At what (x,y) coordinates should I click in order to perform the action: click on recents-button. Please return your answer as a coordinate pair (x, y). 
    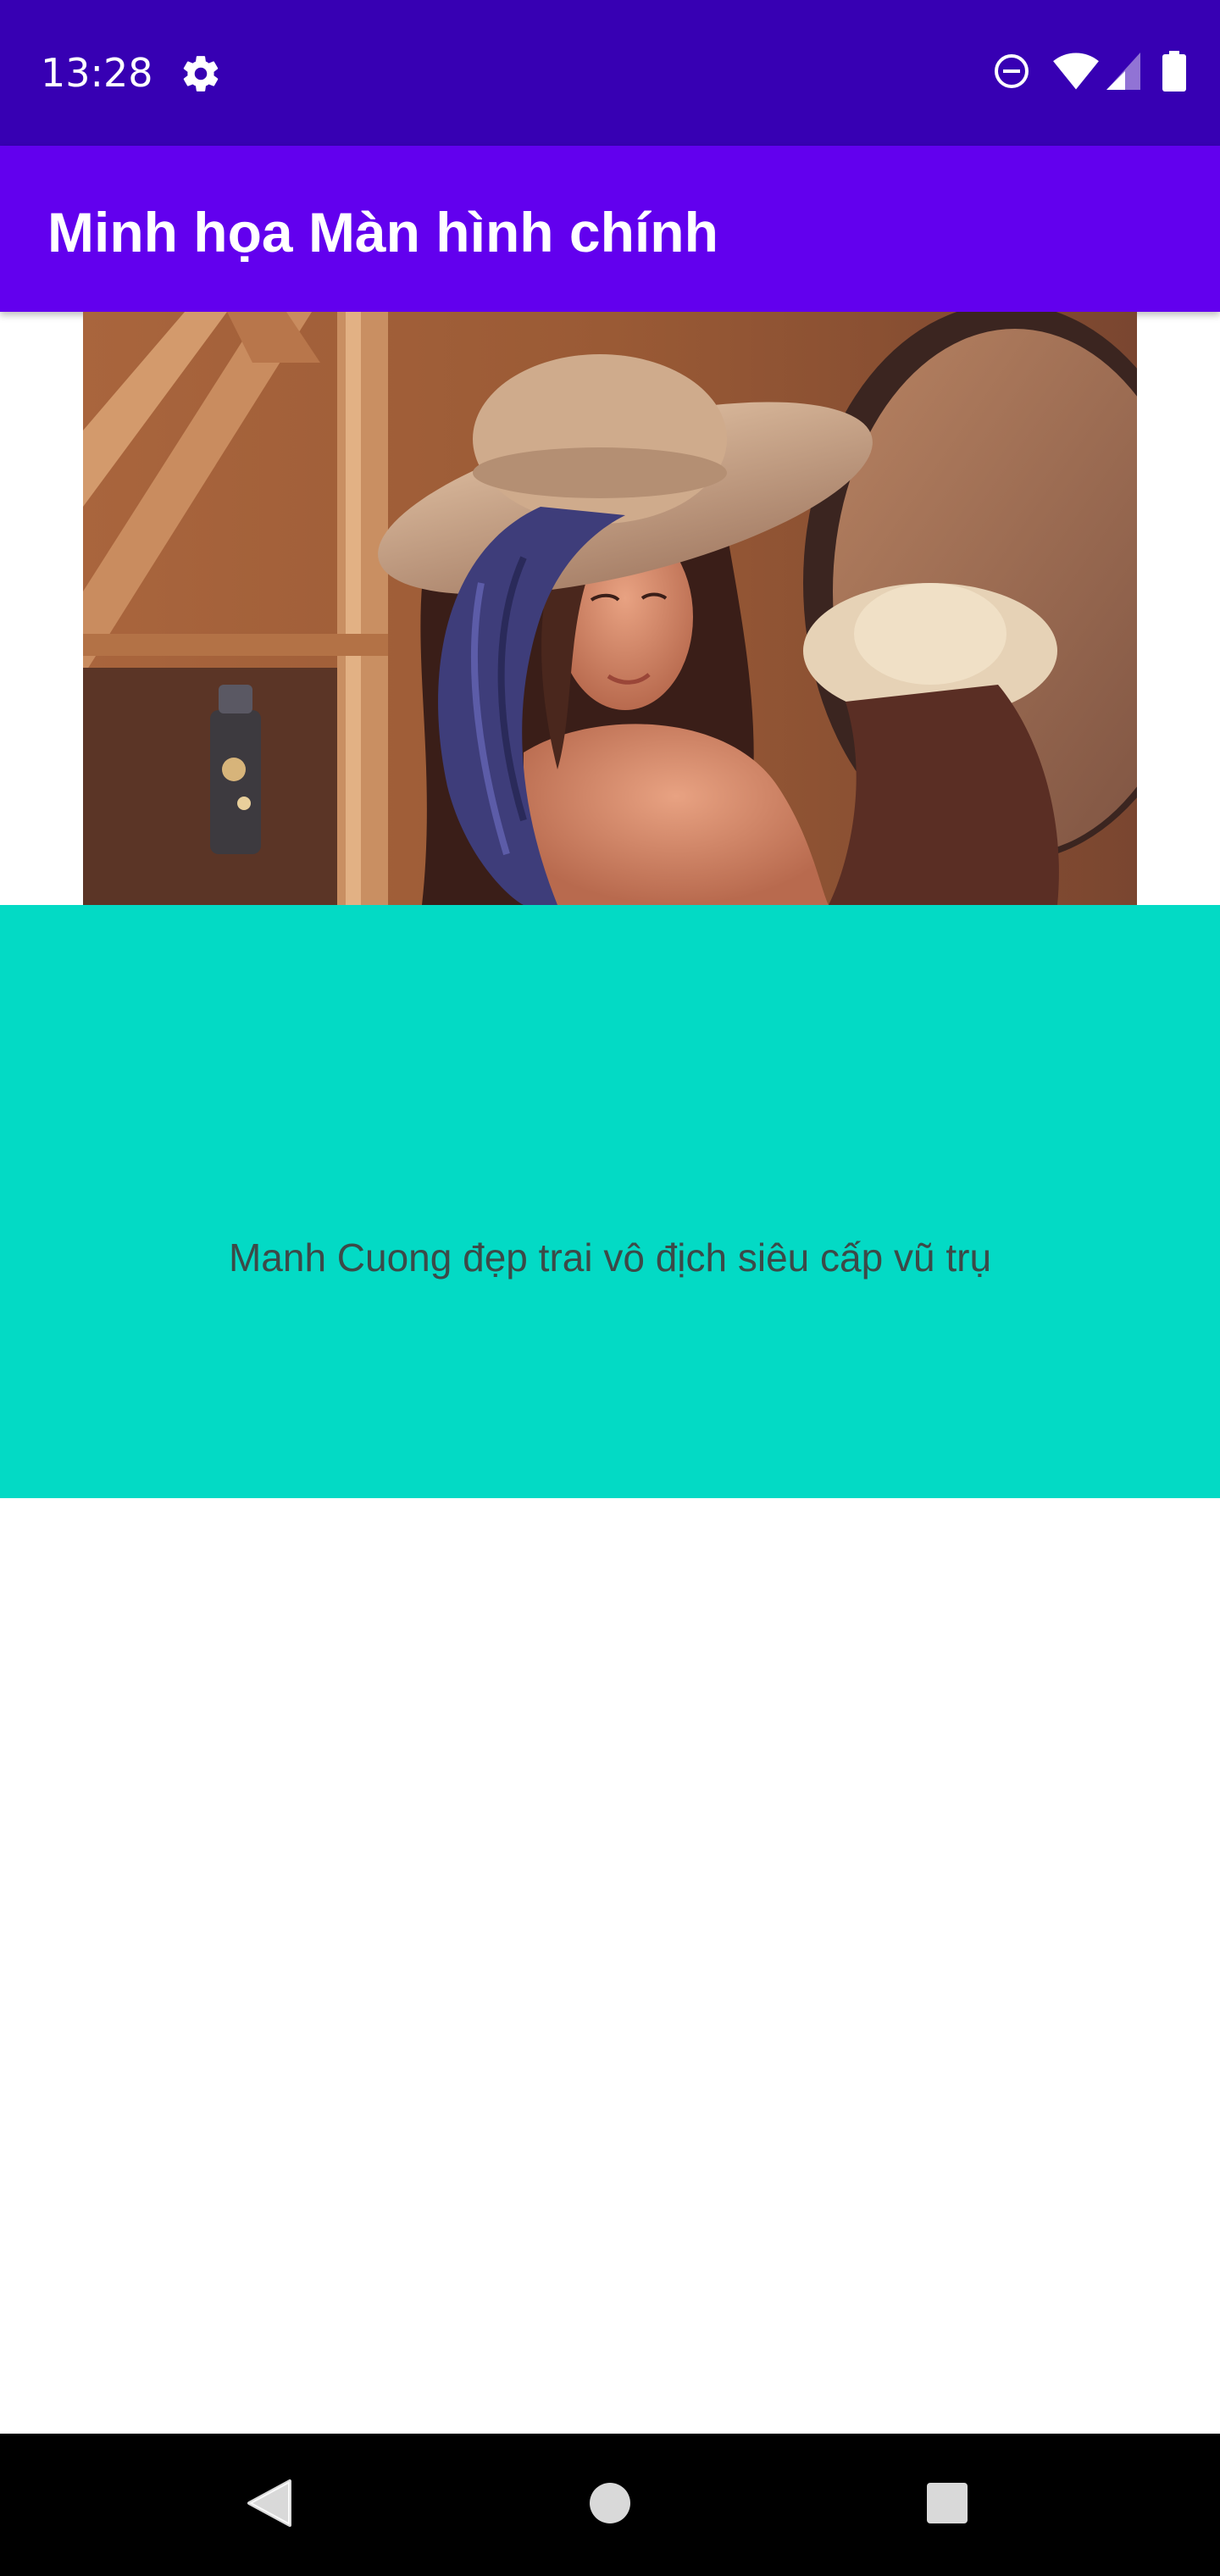
    Looking at the image, I should click on (947, 2505).